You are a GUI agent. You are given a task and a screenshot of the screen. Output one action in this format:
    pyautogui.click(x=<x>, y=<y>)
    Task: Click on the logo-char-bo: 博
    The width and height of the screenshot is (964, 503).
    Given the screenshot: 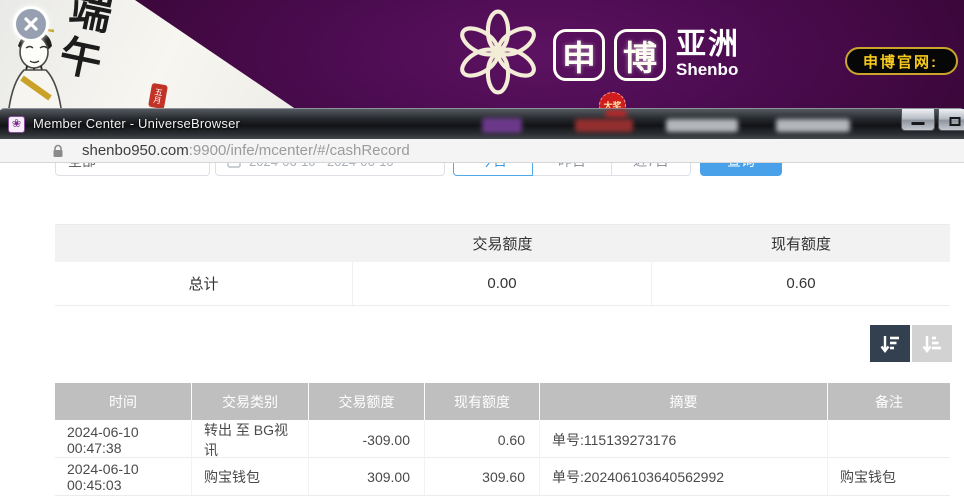 What is the action you would take?
    pyautogui.click(x=640, y=55)
    